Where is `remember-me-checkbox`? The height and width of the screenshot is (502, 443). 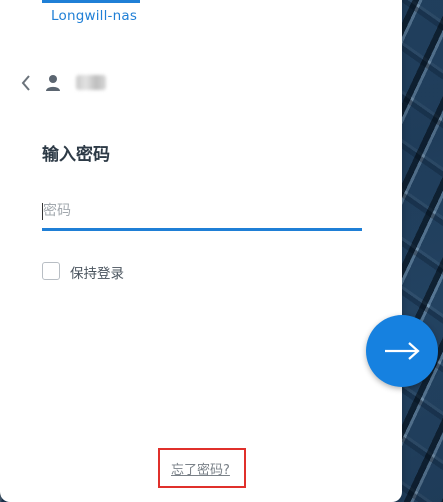 remember-me-checkbox is located at coordinates (51, 271).